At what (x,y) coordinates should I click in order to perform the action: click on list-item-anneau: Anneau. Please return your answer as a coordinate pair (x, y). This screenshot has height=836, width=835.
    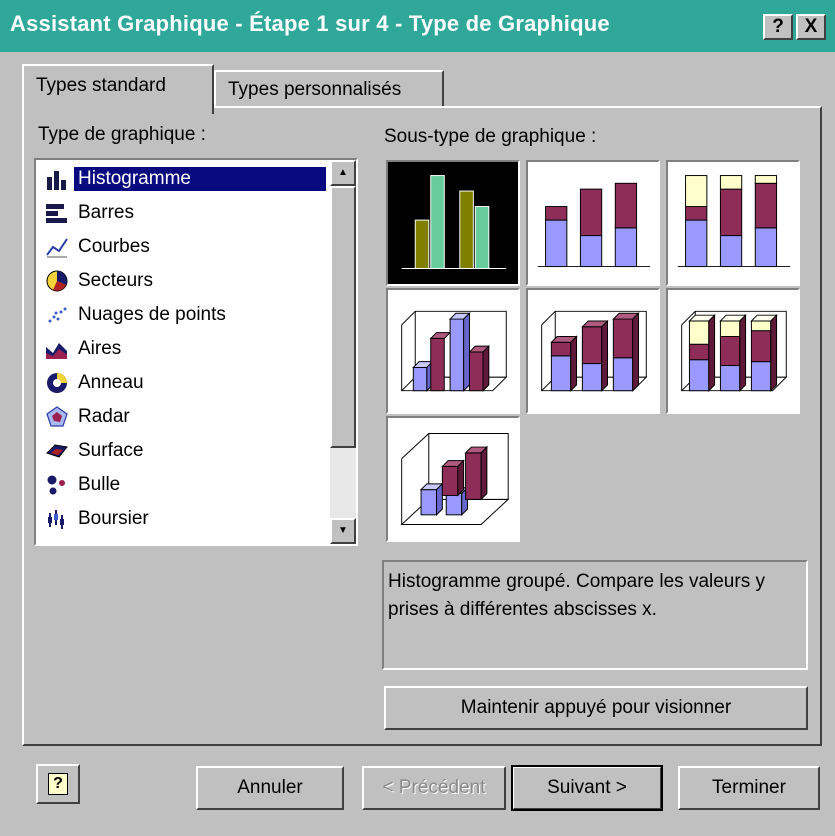
    Looking at the image, I should click on (186, 383).